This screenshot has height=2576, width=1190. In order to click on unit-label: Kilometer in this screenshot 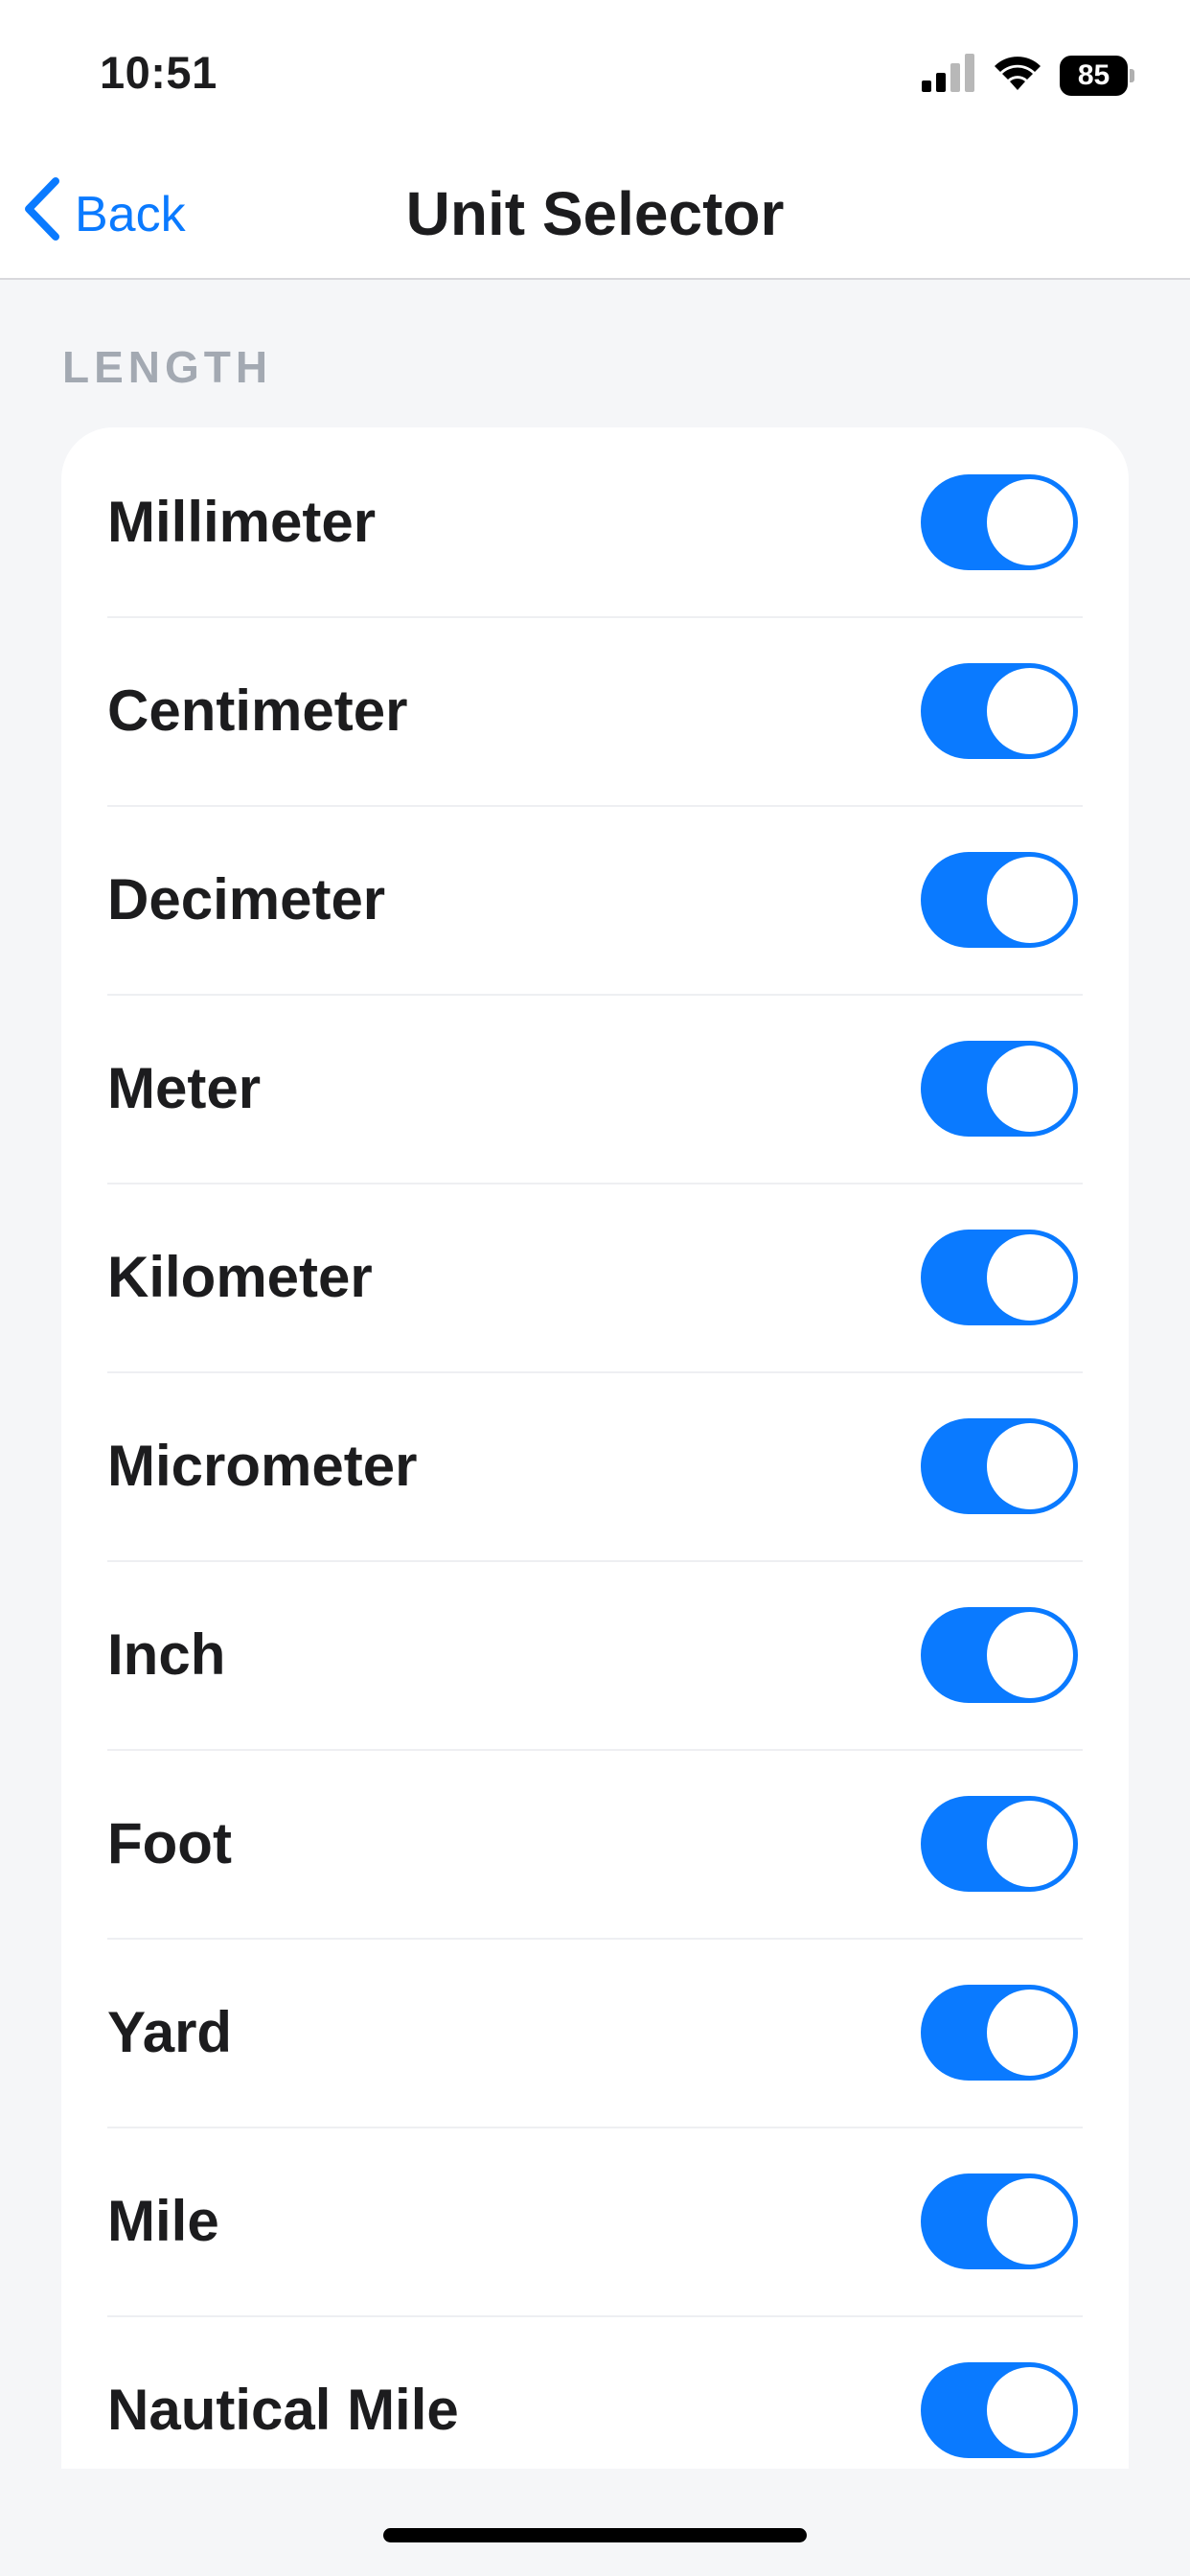, I will do `click(240, 1277)`.